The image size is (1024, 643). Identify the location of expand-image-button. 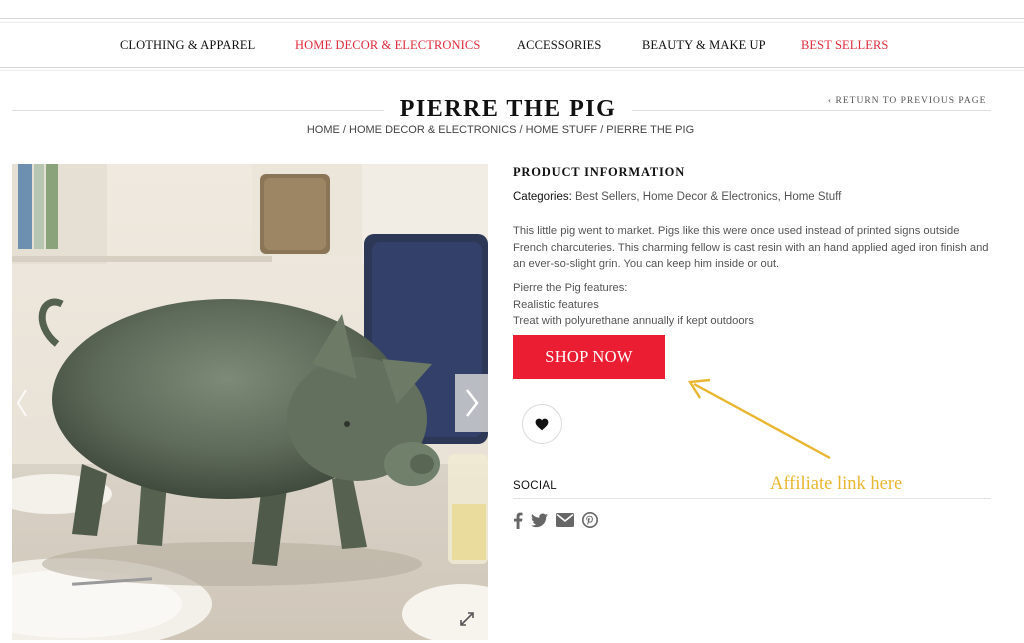
(467, 619).